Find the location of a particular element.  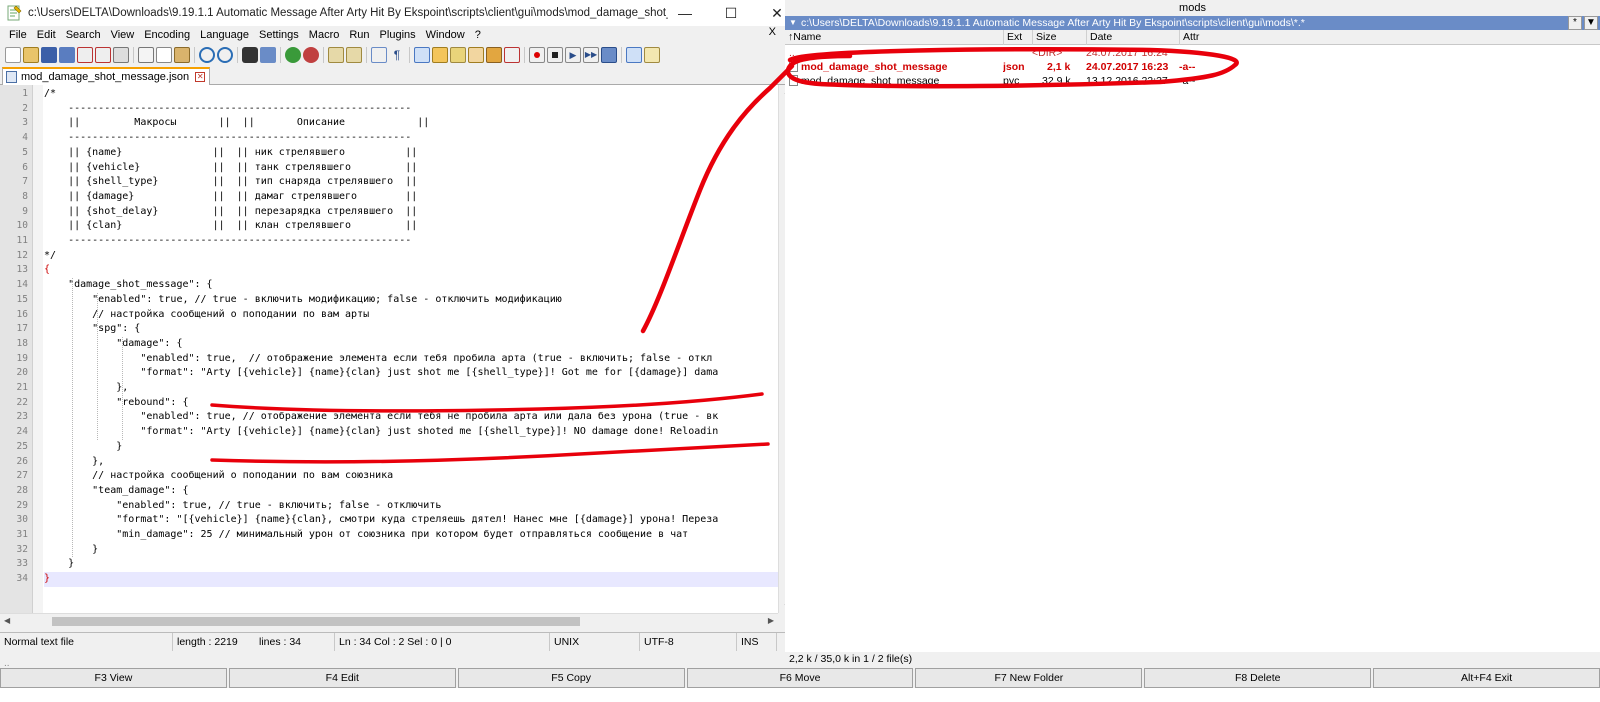

stop-macro-icon is located at coordinates (555, 55).